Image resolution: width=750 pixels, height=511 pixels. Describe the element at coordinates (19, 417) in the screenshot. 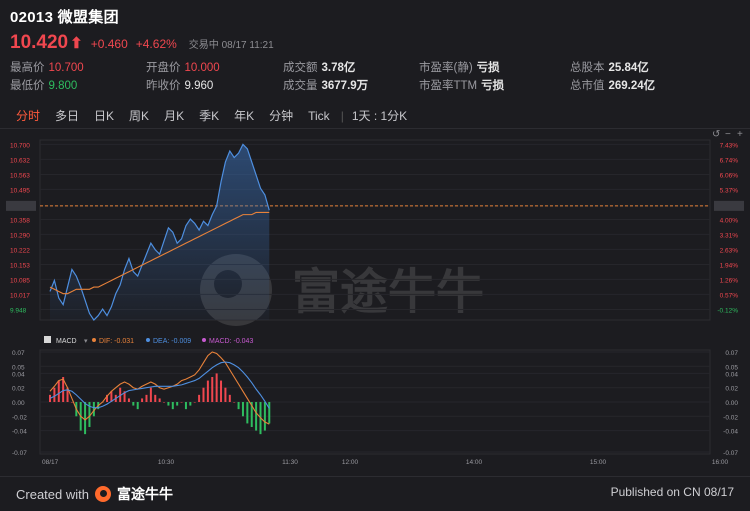

I see `macd-tick-label: -0.02` at that location.